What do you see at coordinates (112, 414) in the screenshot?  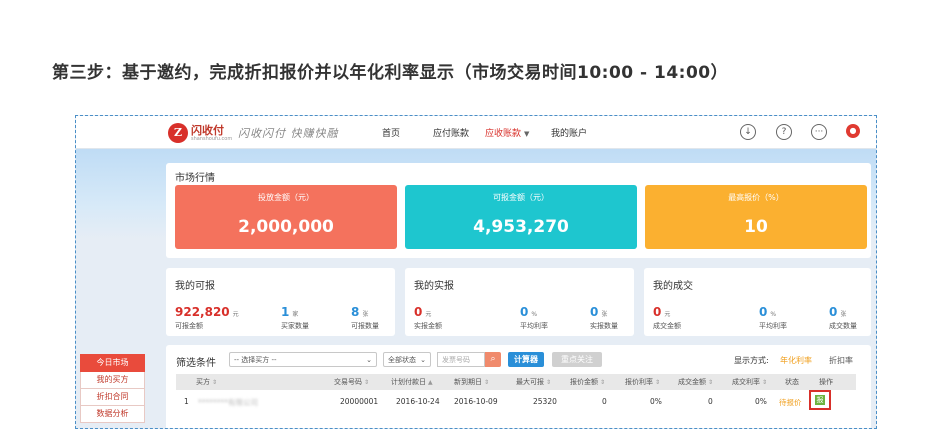 I see `sidebar-item-data-analysis: 数据分析` at bounding box center [112, 414].